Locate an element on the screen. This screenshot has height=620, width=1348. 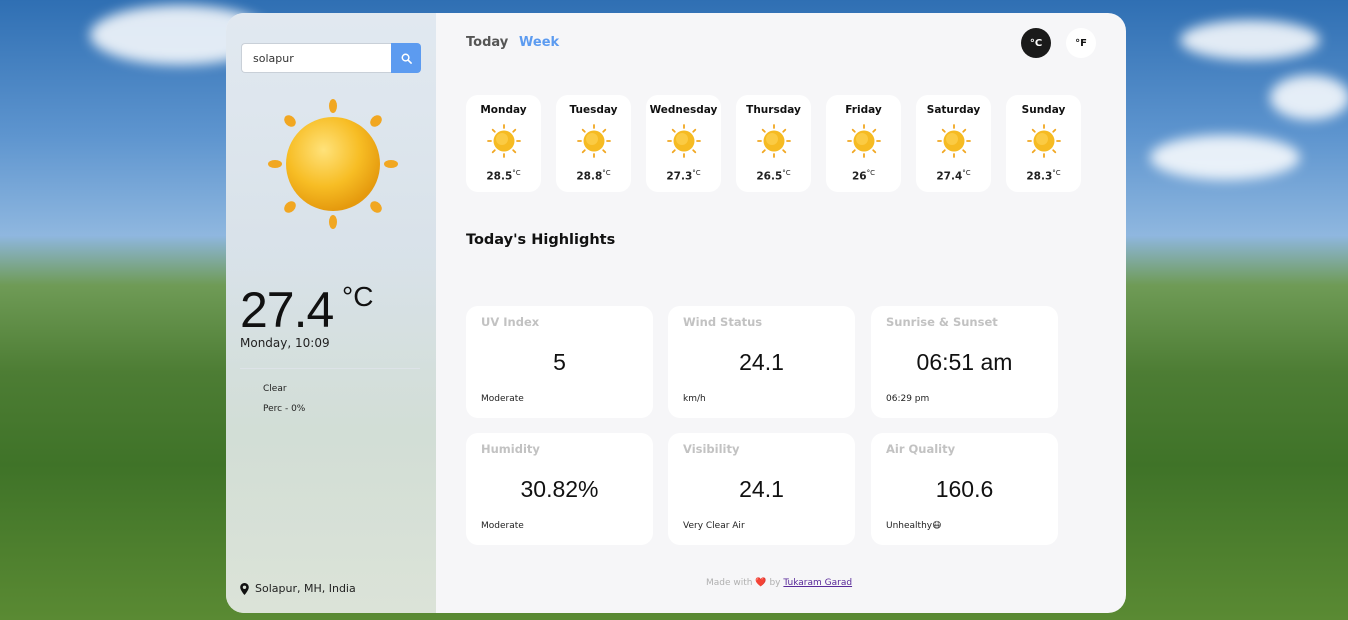
location: Solapur, MH, India is located at coordinates (298, 588).